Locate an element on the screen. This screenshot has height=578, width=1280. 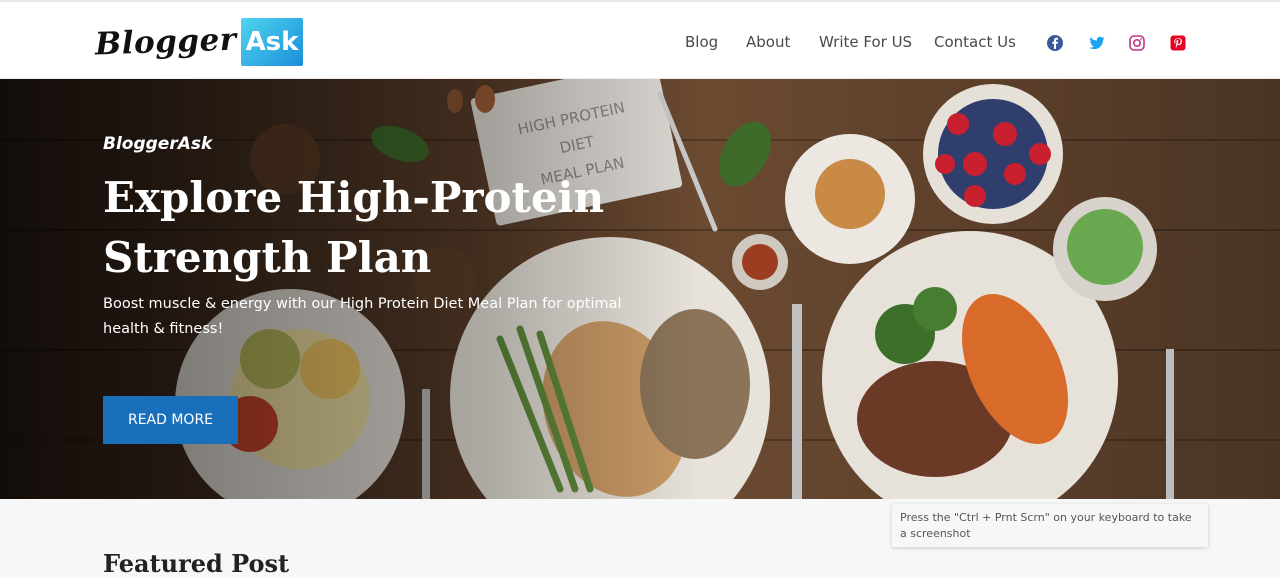
pinterest-icon is located at coordinates (1178, 43).